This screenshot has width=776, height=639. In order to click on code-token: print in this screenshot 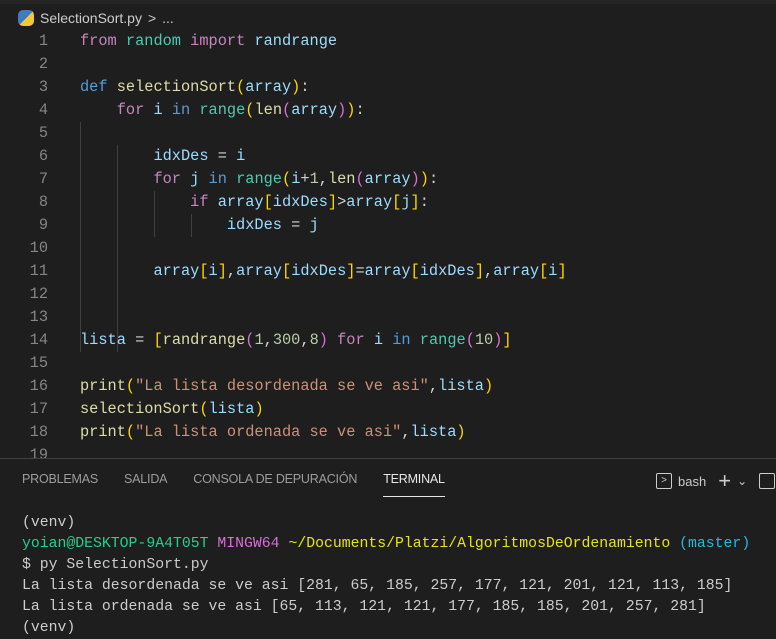, I will do `click(103, 386)`.